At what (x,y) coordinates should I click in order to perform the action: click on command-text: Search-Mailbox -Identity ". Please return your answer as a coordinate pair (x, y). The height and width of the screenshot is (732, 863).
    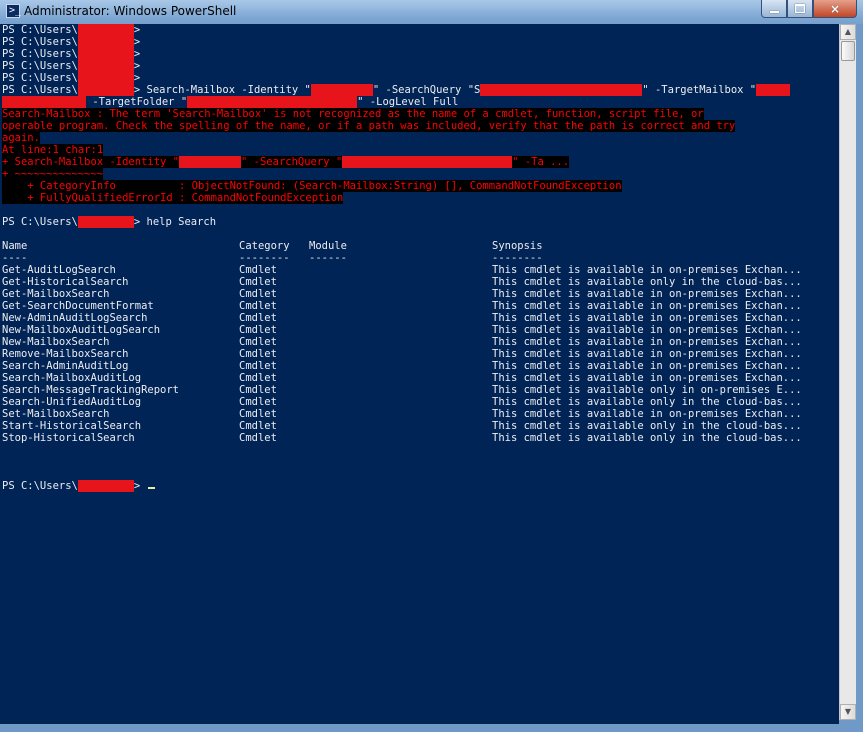
    Looking at the image, I should click on (225, 90).